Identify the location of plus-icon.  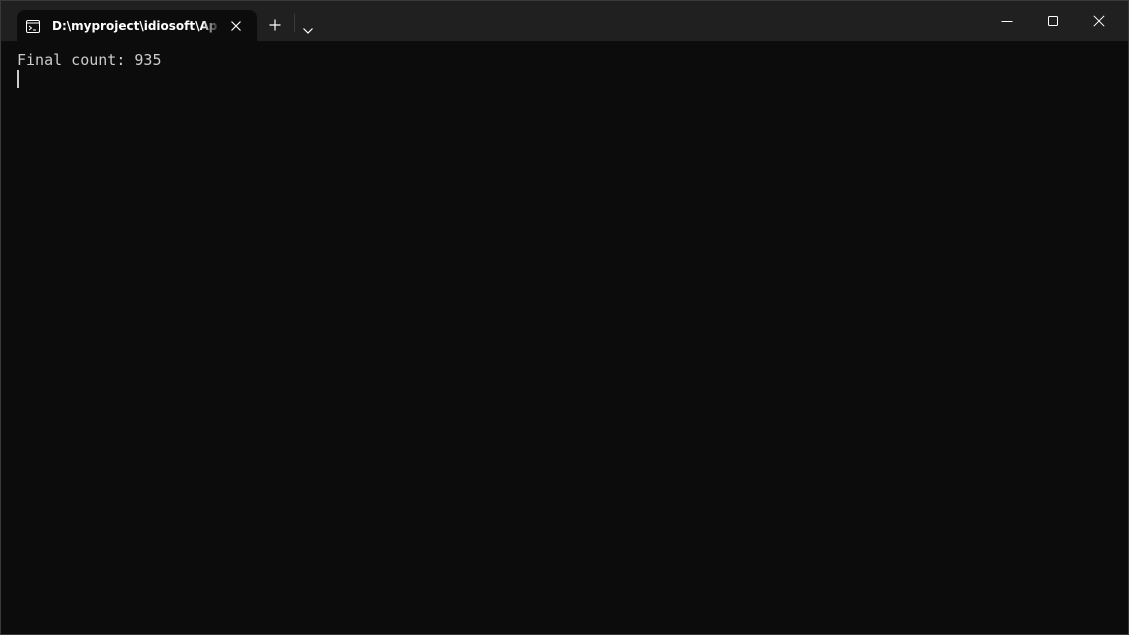
(275, 23).